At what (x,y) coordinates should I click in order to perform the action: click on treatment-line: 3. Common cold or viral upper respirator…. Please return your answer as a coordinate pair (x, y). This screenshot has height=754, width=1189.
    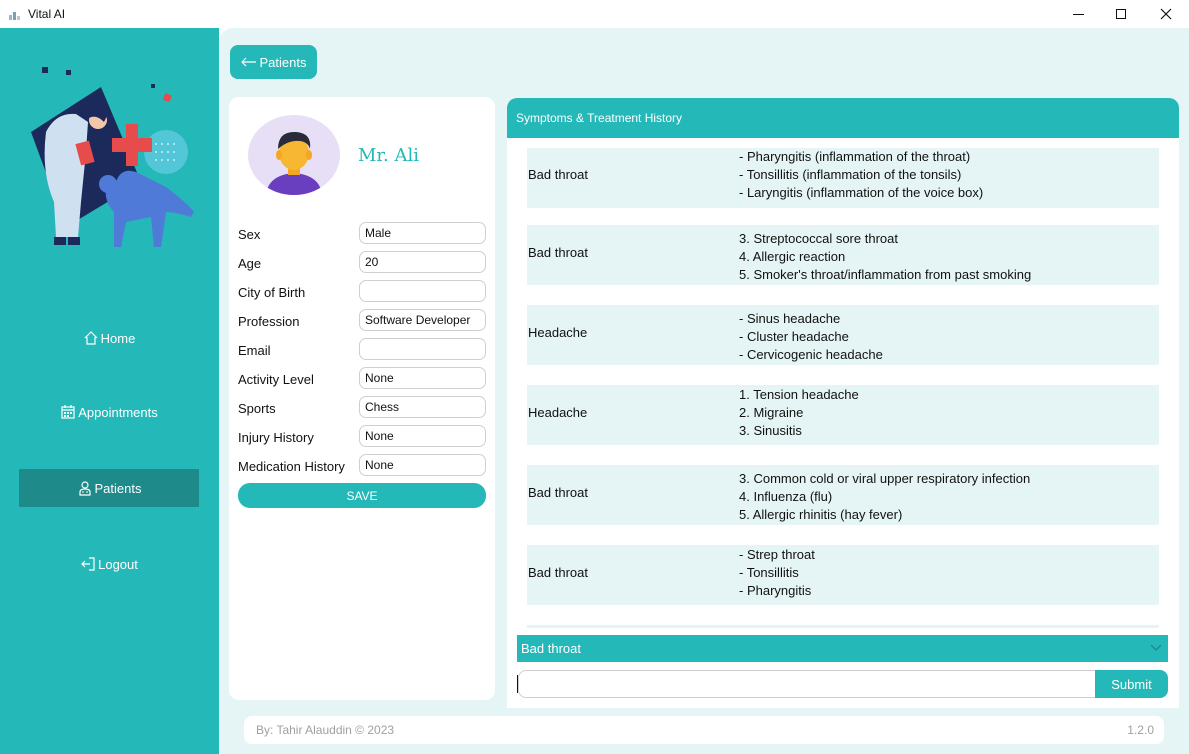
    Looking at the image, I should click on (885, 478).